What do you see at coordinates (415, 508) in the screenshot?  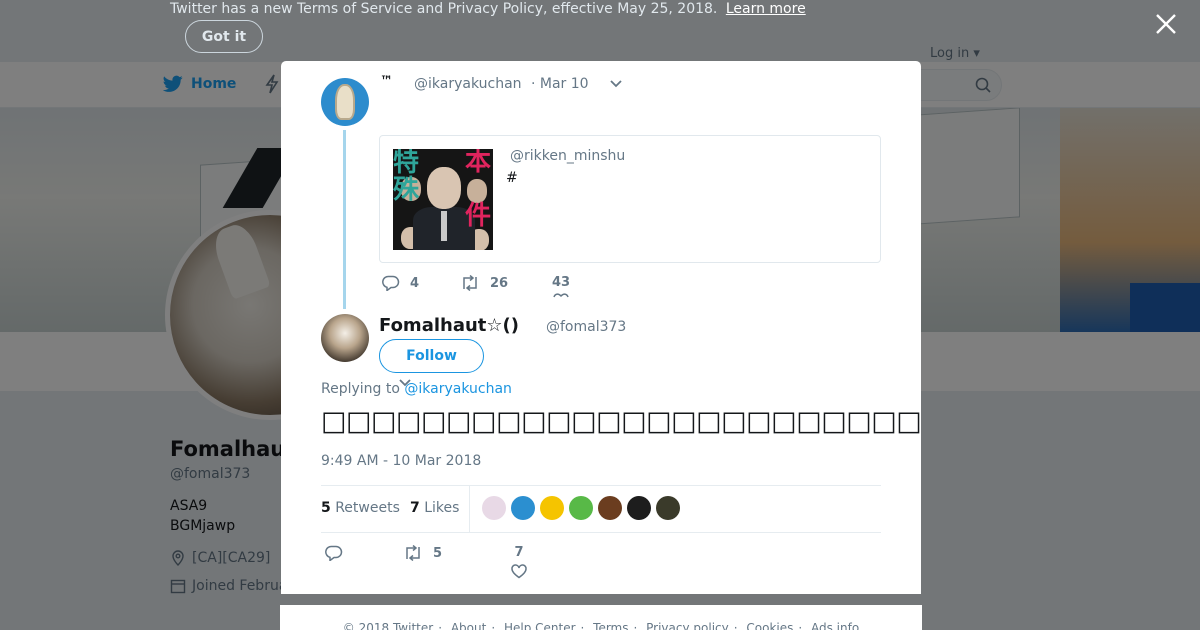 I see `likes-stat-count: 7` at bounding box center [415, 508].